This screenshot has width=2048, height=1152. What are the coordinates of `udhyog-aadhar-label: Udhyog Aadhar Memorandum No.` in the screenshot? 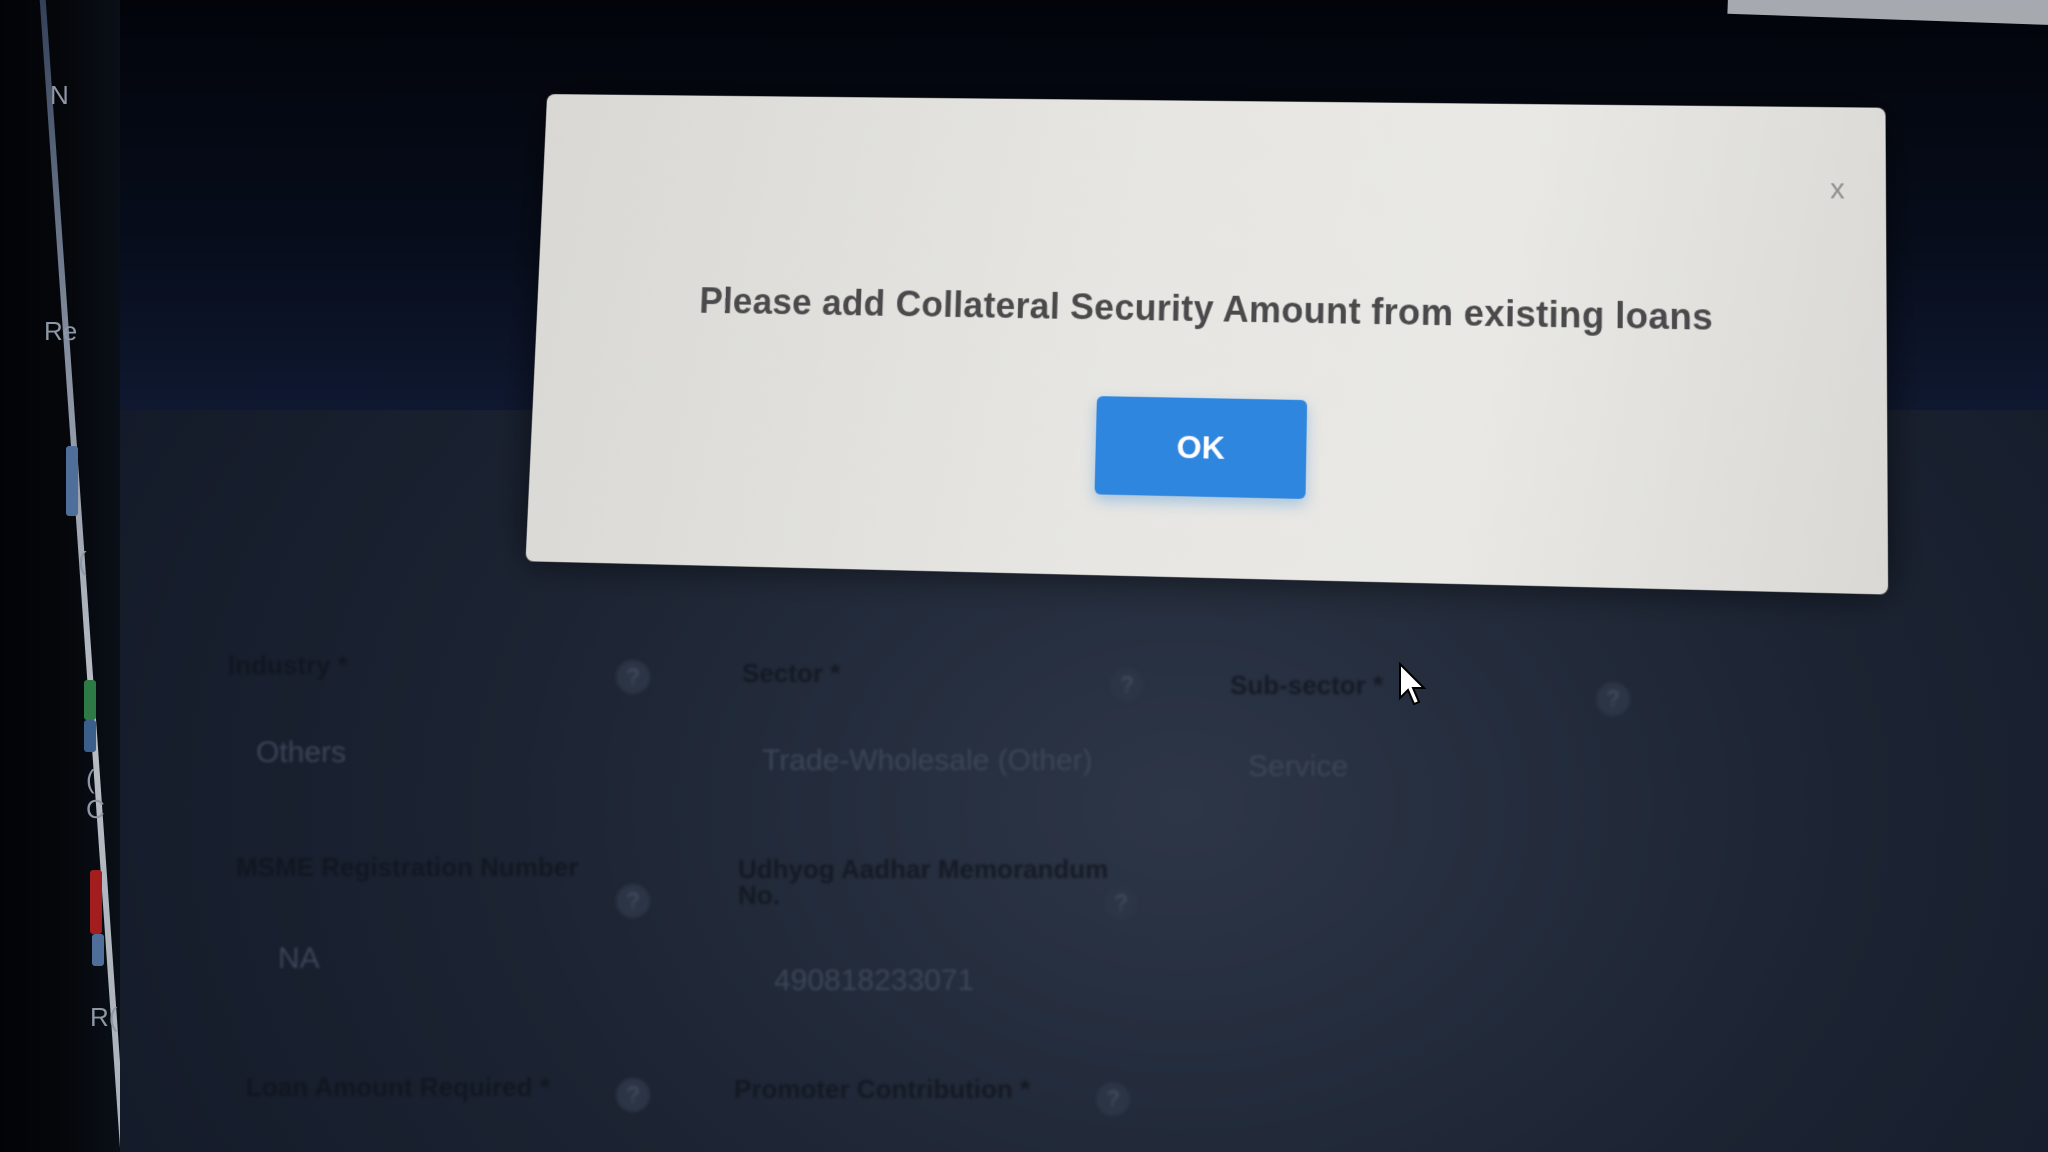 It's located at (938, 882).